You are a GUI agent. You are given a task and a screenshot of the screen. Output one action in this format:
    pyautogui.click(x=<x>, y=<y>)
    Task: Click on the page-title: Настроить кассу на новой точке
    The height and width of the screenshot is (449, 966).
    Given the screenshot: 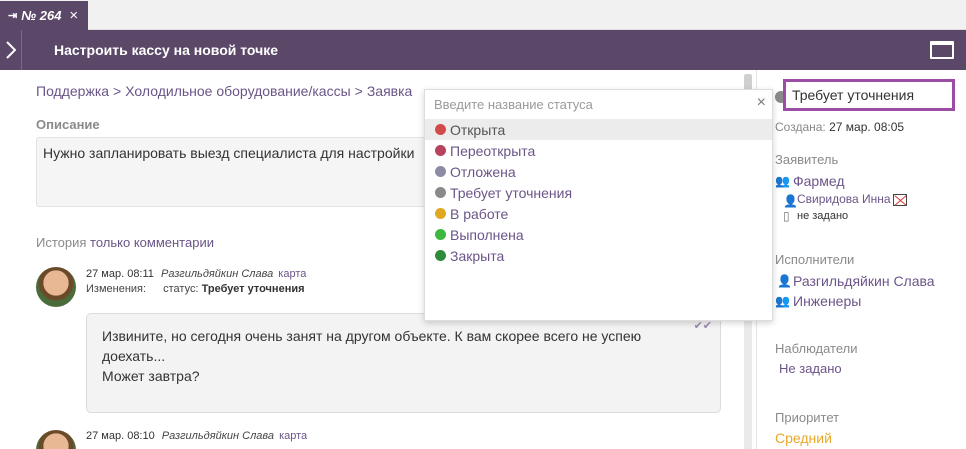 What is the action you would take?
    pyautogui.click(x=166, y=50)
    